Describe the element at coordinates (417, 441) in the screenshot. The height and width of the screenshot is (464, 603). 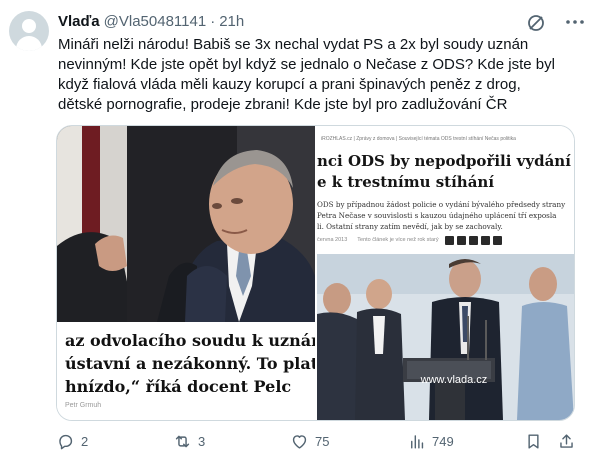
I see `views-chart-icon` at that location.